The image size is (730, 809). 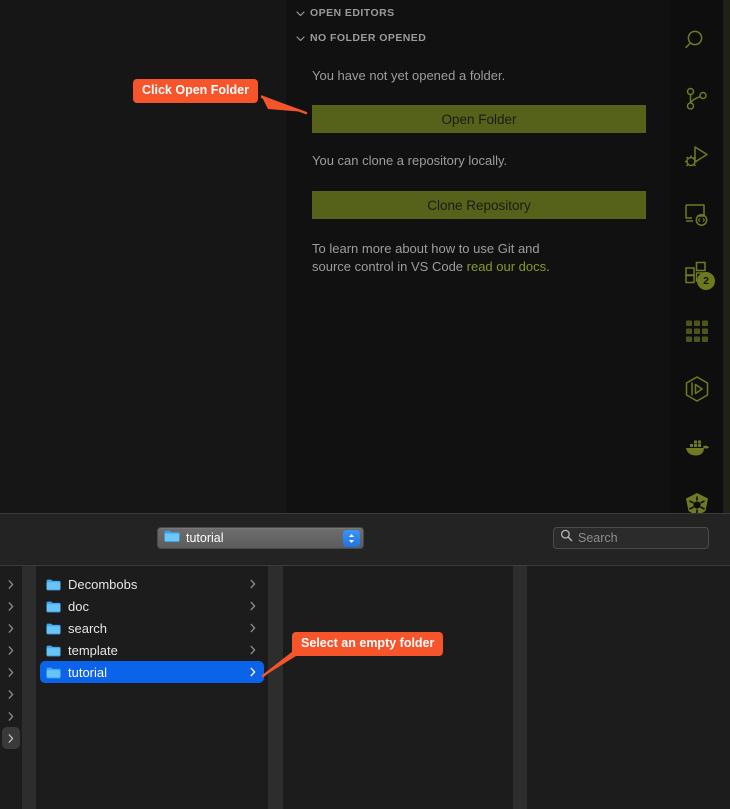 What do you see at coordinates (78, 606) in the screenshot?
I see `list-item-label: doc` at bounding box center [78, 606].